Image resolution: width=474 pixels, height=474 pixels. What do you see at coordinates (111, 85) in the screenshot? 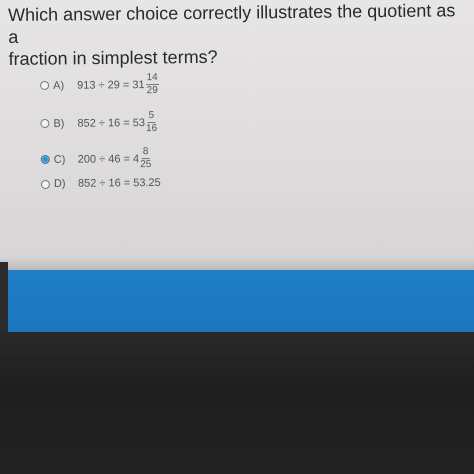
I see `choice-a-expression: 913 ÷ 29 = 31` at bounding box center [111, 85].